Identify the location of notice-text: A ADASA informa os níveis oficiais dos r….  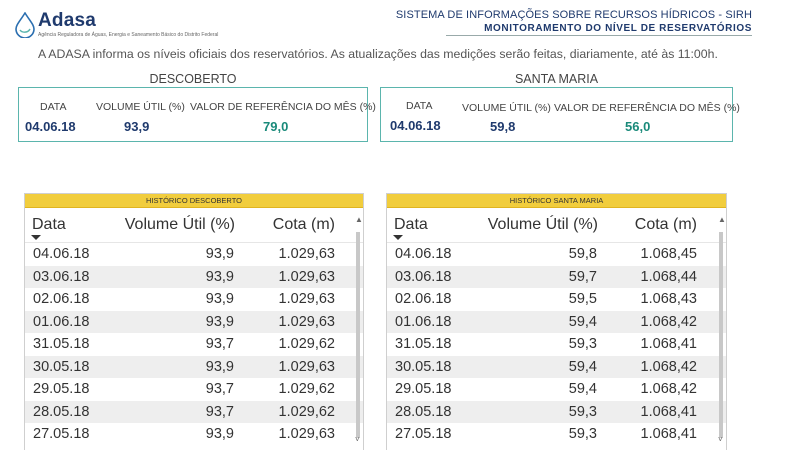
(378, 54).